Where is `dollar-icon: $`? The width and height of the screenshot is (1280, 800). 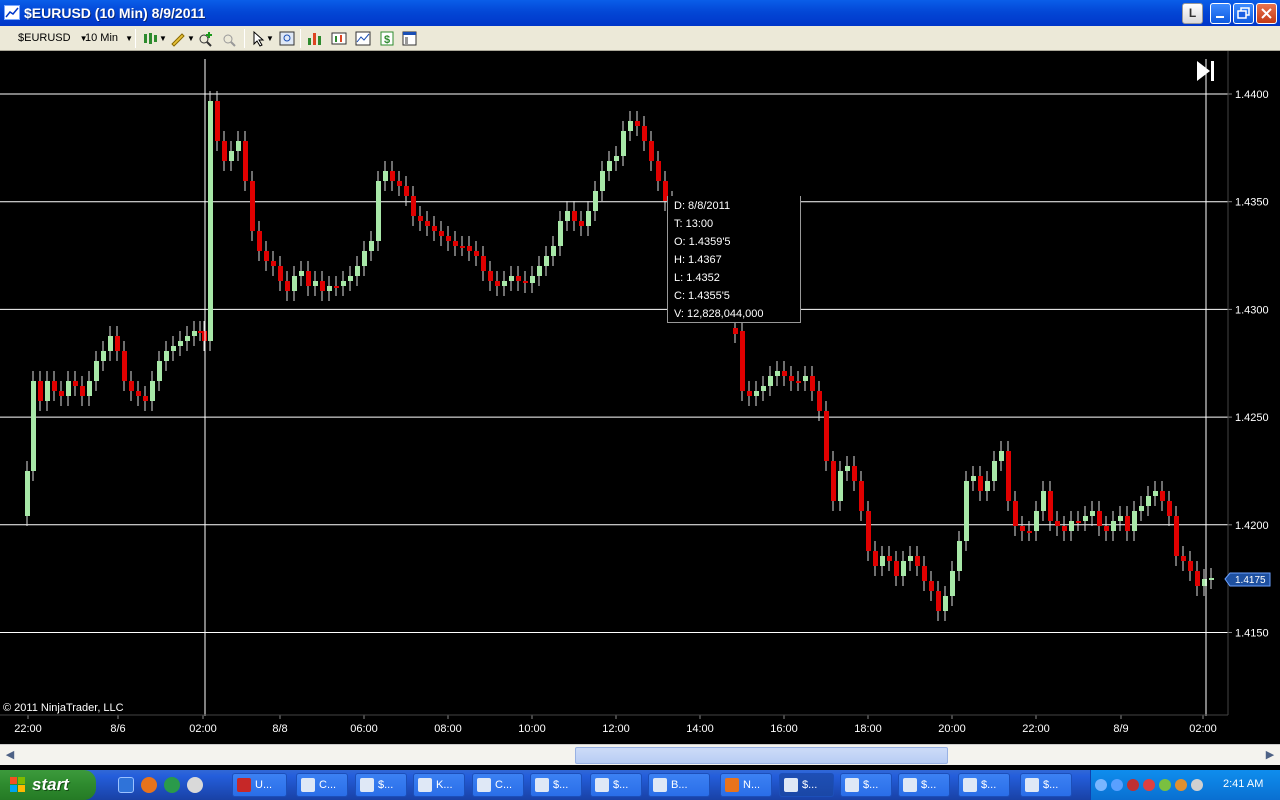 dollar-icon: $ is located at coordinates (387, 38).